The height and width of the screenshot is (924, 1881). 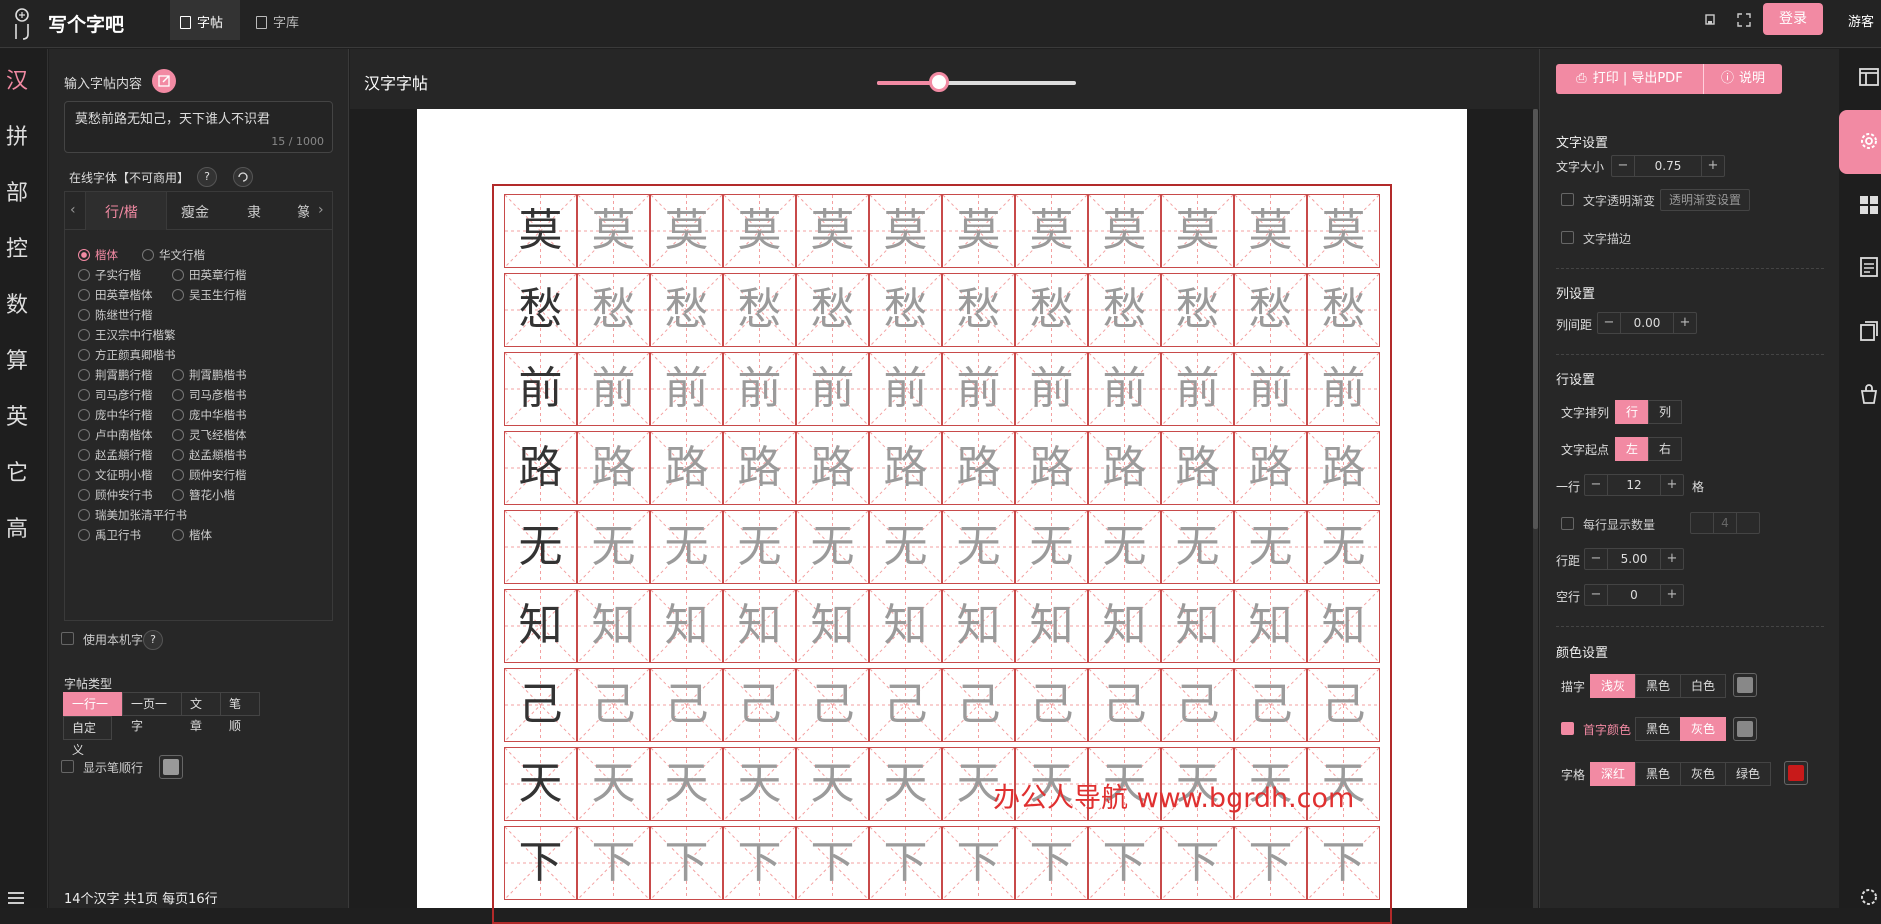 What do you see at coordinates (171, 767) in the screenshot?
I see `stroke-color-picker` at bounding box center [171, 767].